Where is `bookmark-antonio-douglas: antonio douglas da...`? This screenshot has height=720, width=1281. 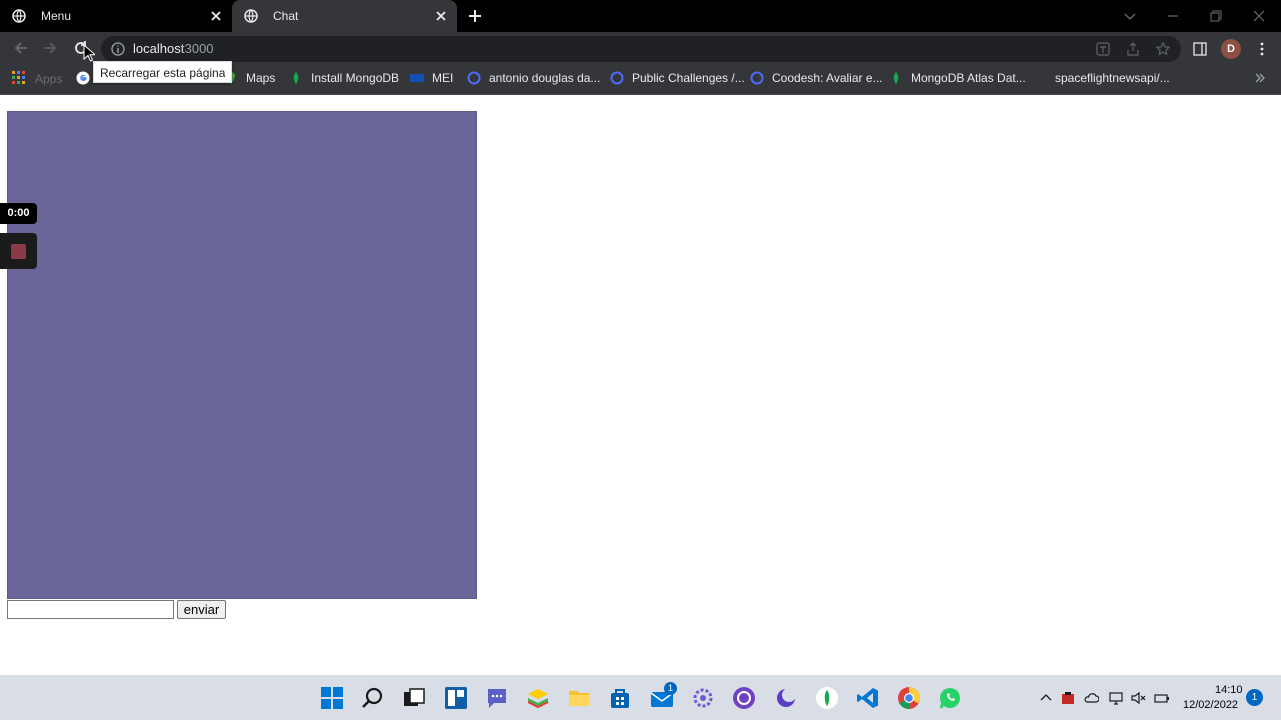
bookmark-antonio-douglas: antonio douglas da... is located at coordinates (544, 79).